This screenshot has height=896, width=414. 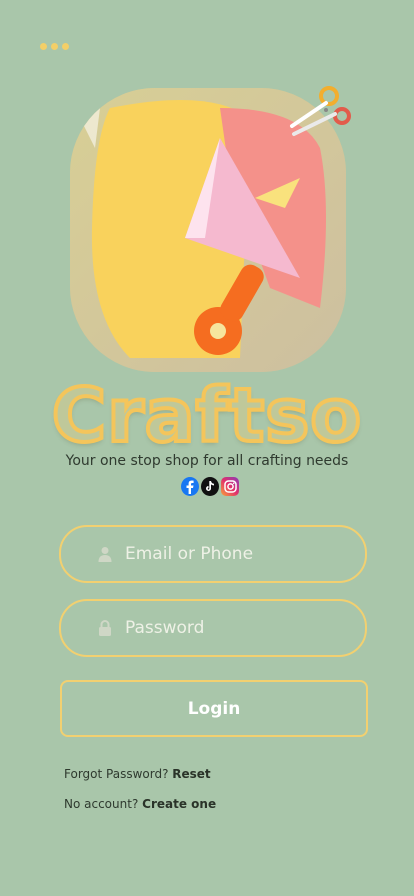 I want to click on forgot-password-row: Forgot Password? Reset, so click(x=137, y=774).